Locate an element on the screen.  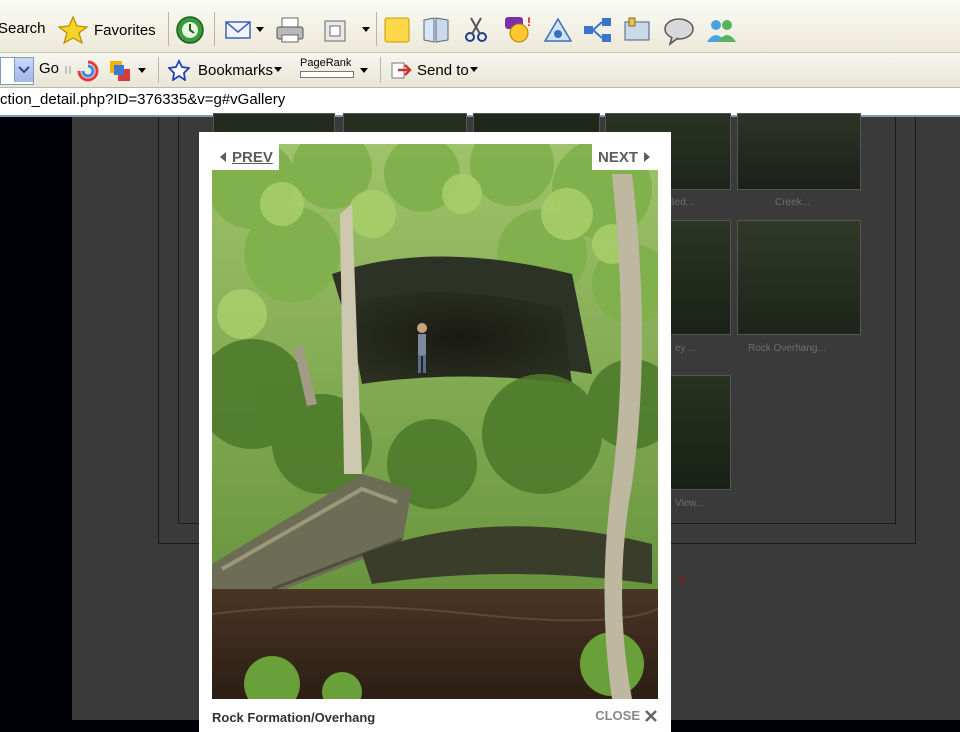
media-icon is located at coordinates (638, 30).